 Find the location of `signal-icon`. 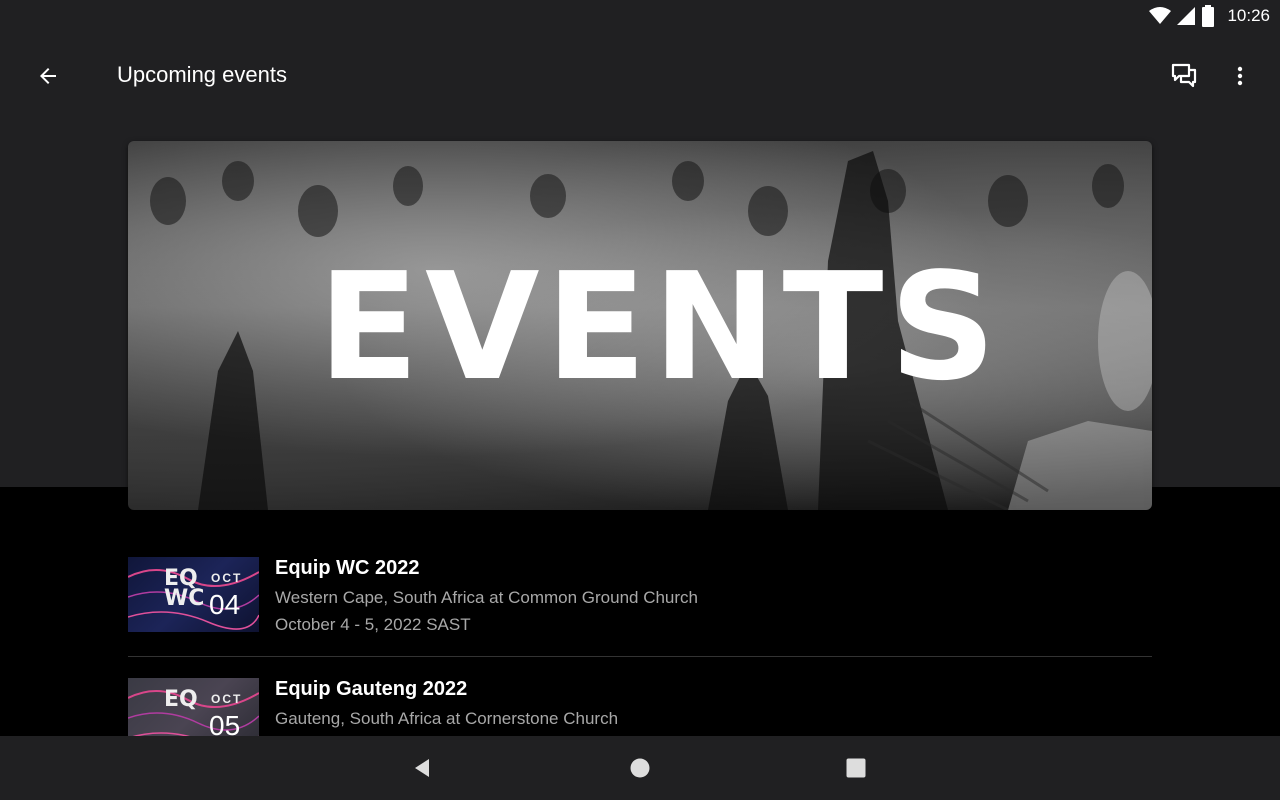

signal-icon is located at coordinates (1186, 16).